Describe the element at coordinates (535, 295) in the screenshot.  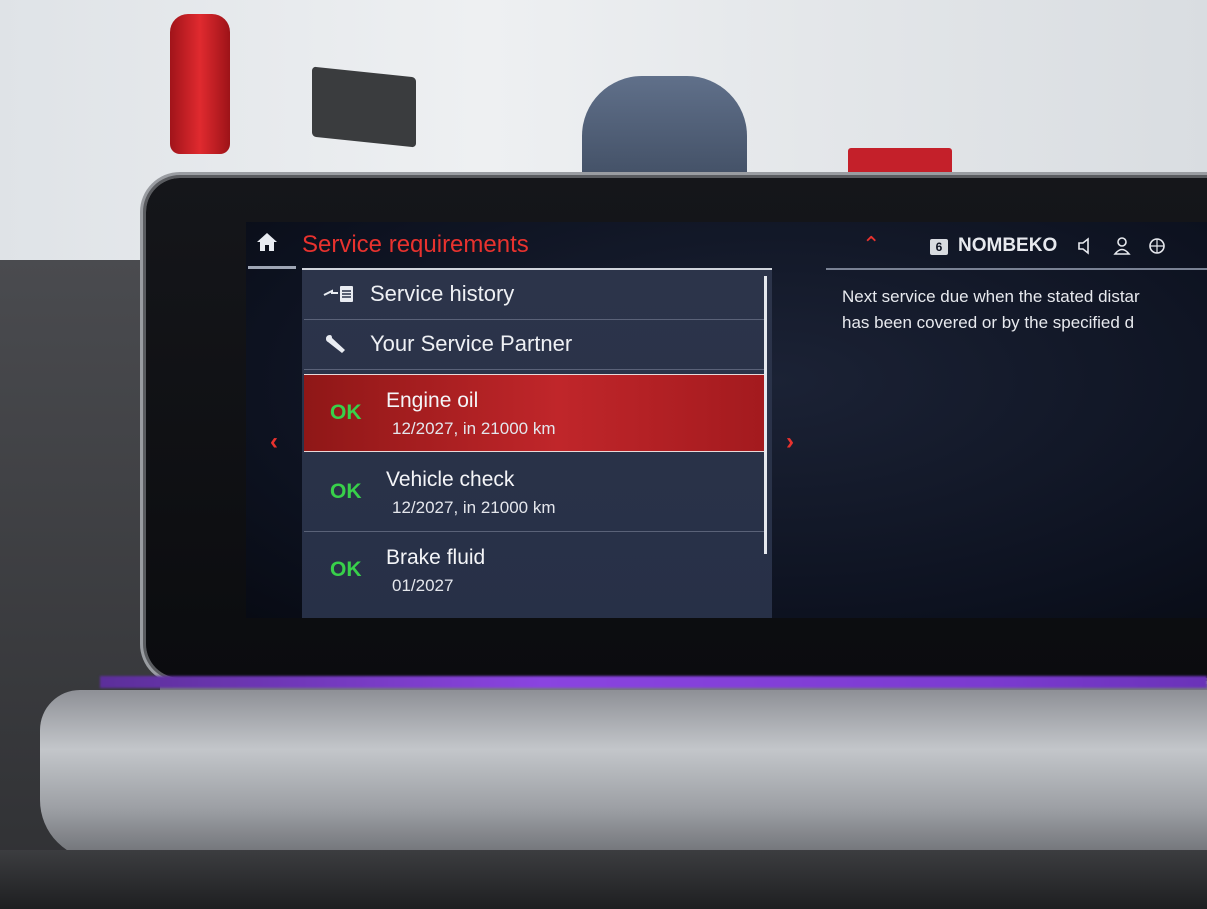
I see `menu-item-service-history: Service history` at that location.